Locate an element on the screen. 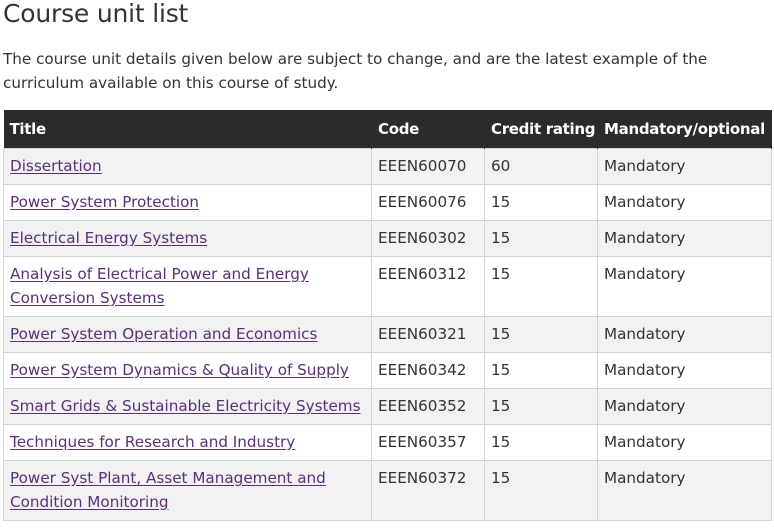  unit-code-cell: EEEN60357 is located at coordinates (428, 442).